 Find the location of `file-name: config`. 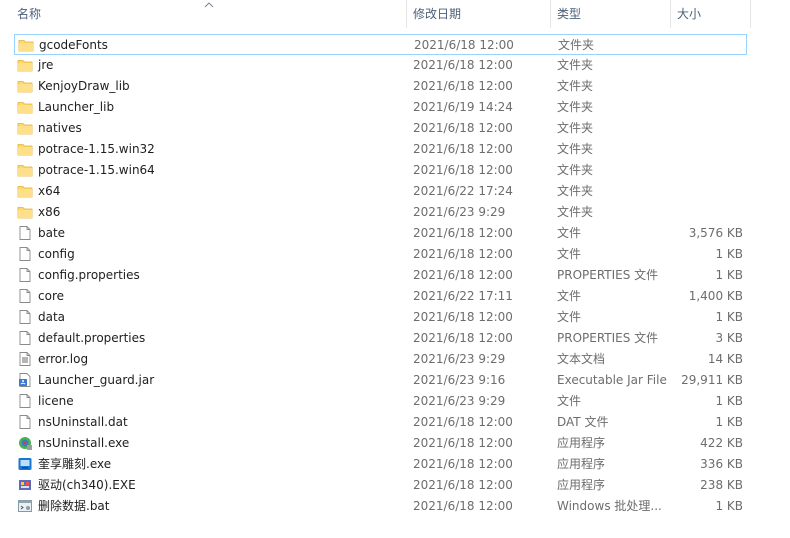

file-name: config is located at coordinates (56, 254).